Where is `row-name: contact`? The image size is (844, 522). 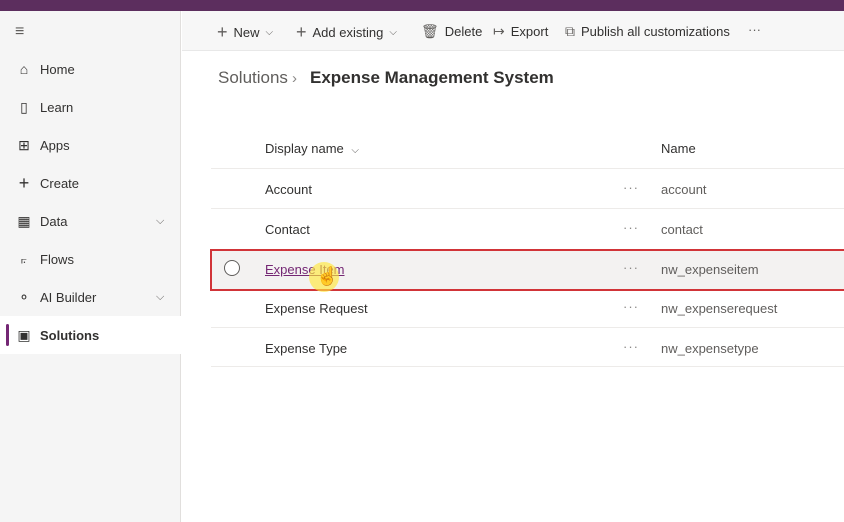
row-name: contact is located at coordinates (682, 229).